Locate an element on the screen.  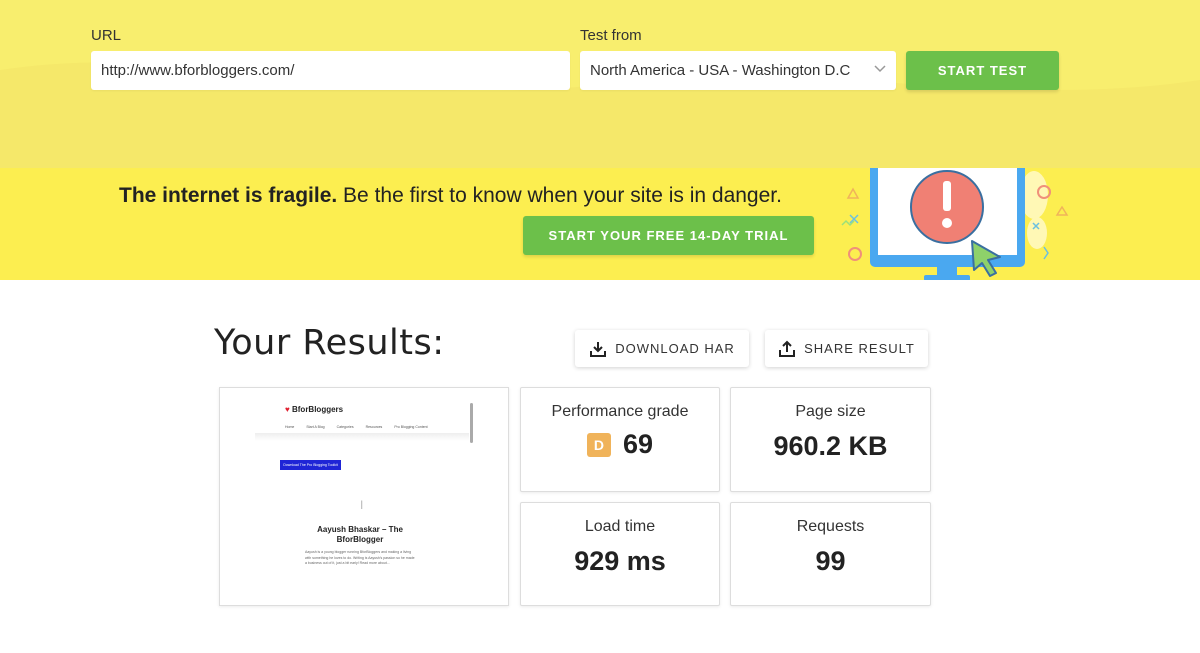
monitor-alert-illustration is located at coordinates (955, 224).